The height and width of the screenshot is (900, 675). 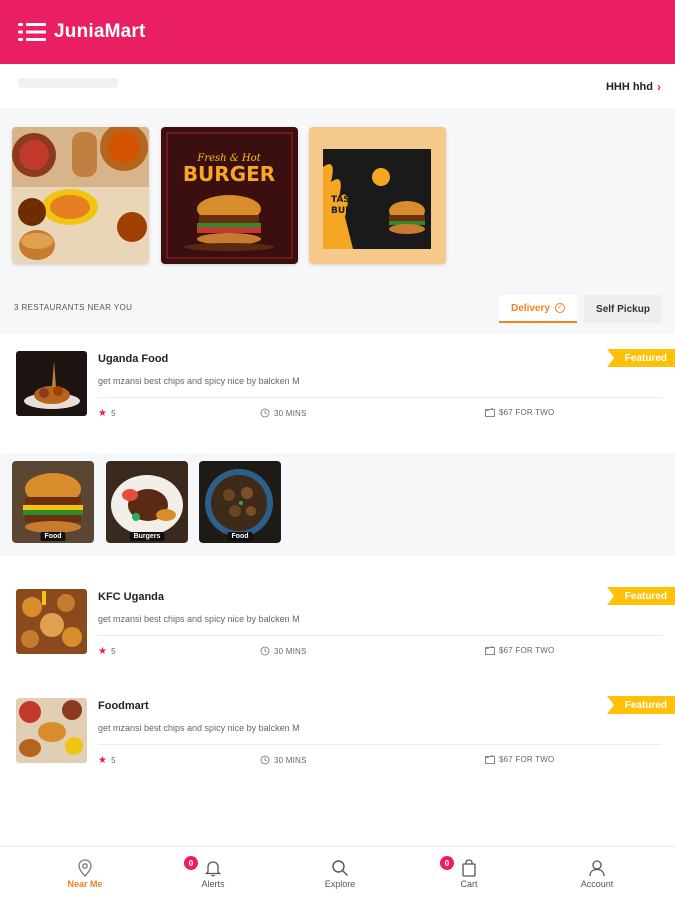 I want to click on restaurant-name: KFC Uganda, so click(x=131, y=597).